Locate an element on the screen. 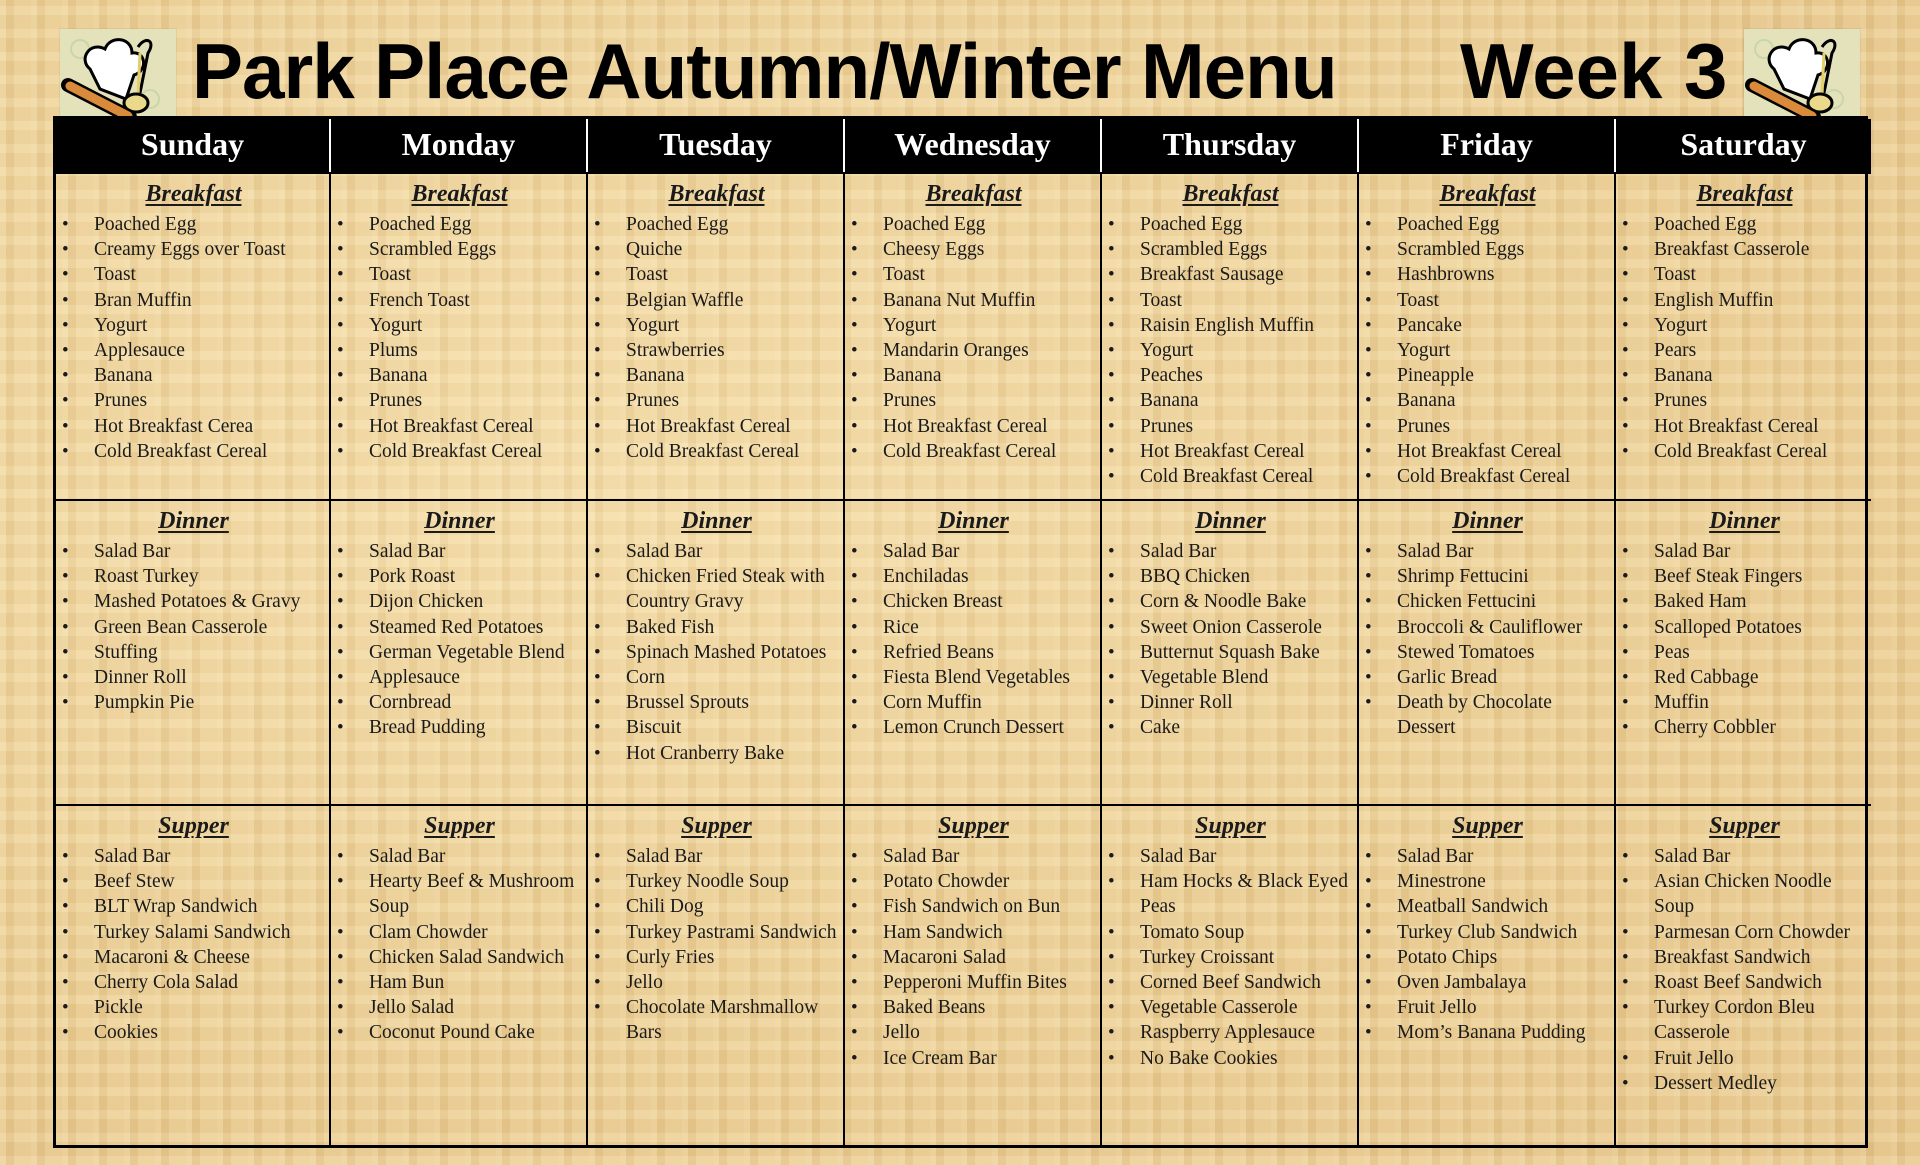 The width and height of the screenshot is (1920, 1165). menu-item: Yogurt is located at coordinates (459, 325).